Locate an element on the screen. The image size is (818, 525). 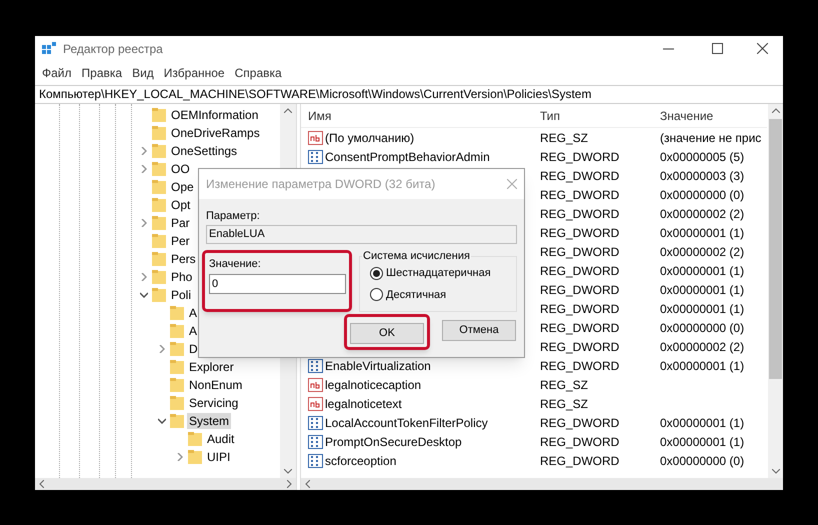
value-data: (значение не прис is located at coordinates (711, 137).